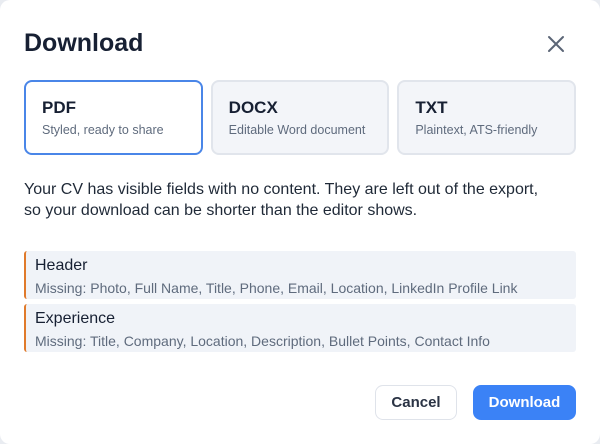  I want to click on format-option-pdf: PDF Styled, ready to share, so click(113, 117).